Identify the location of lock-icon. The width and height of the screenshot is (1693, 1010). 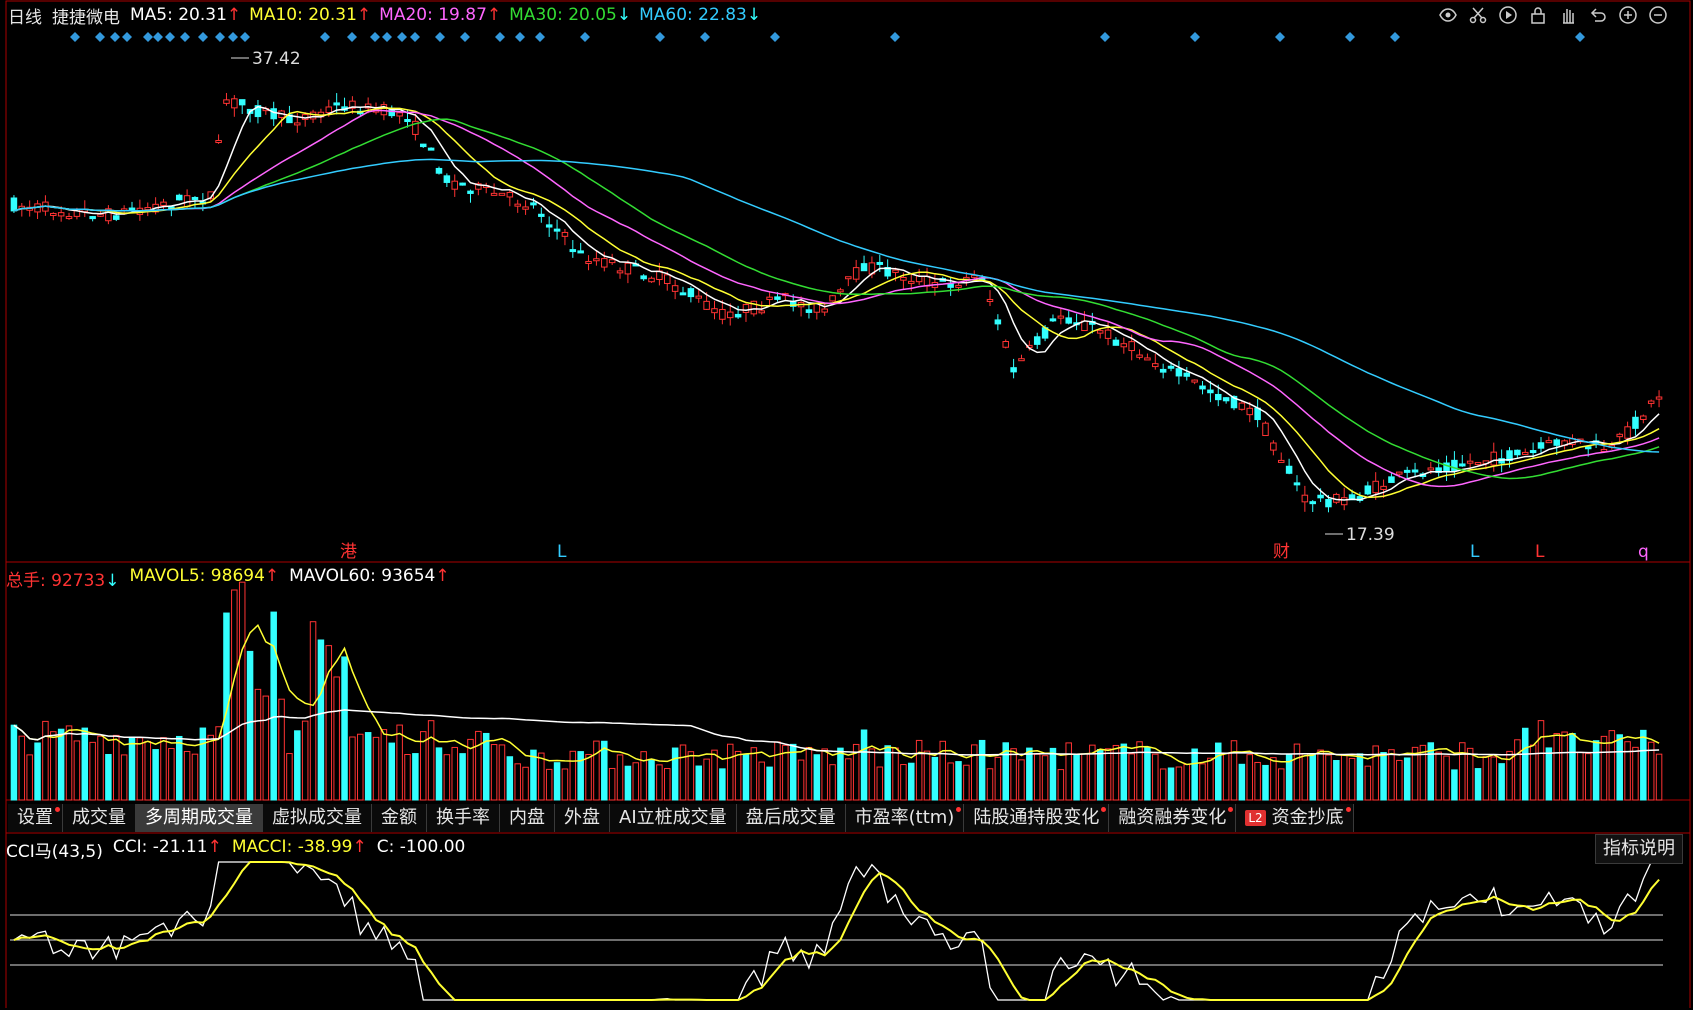
(1538, 15).